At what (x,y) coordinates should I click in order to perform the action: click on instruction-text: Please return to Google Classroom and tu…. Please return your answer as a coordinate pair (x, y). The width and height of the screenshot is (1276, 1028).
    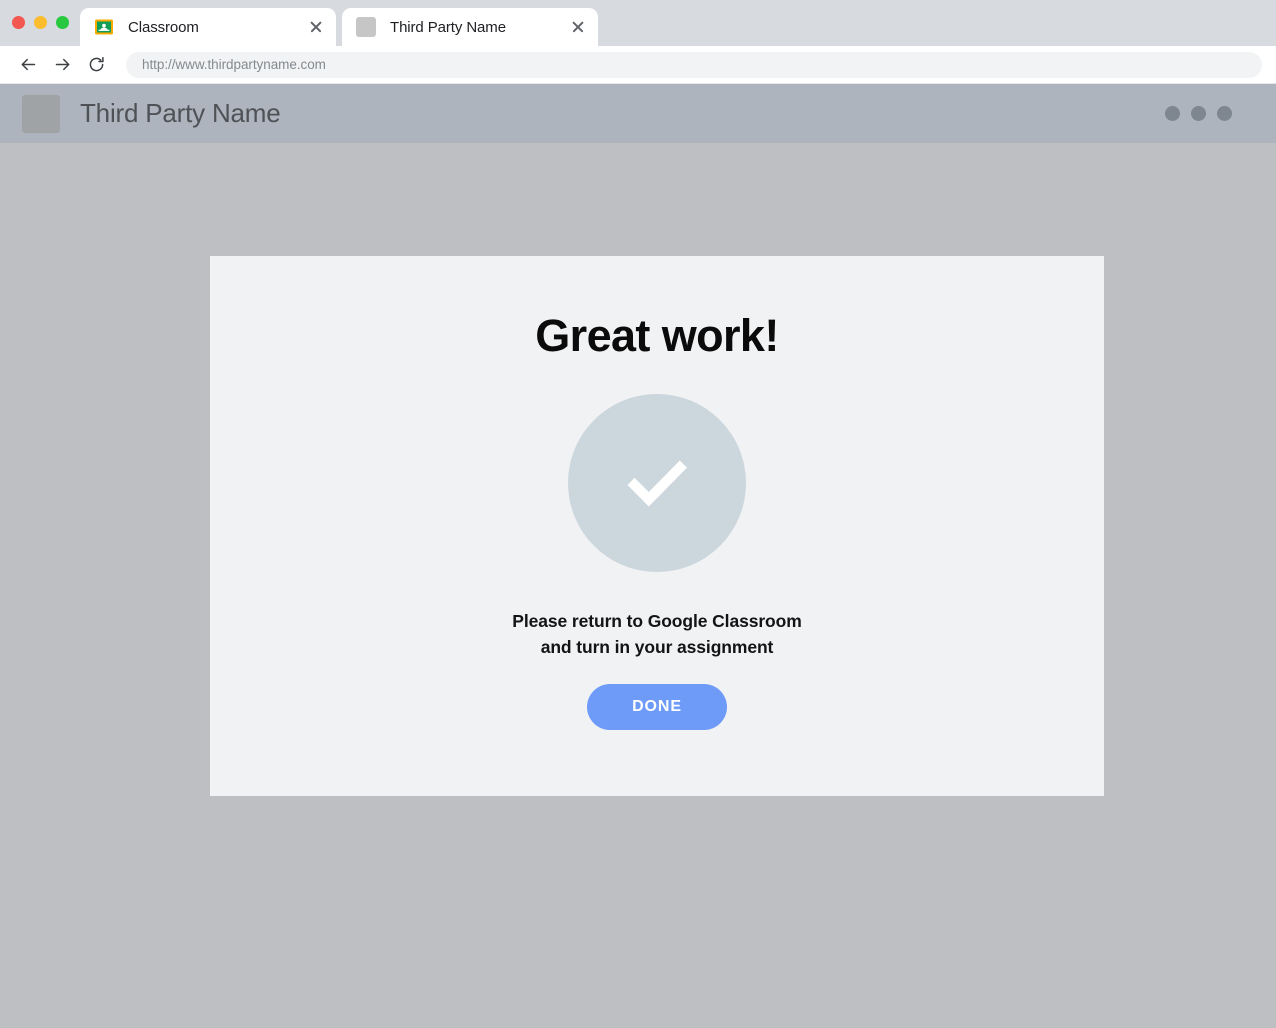
    Looking at the image, I should click on (657, 634).